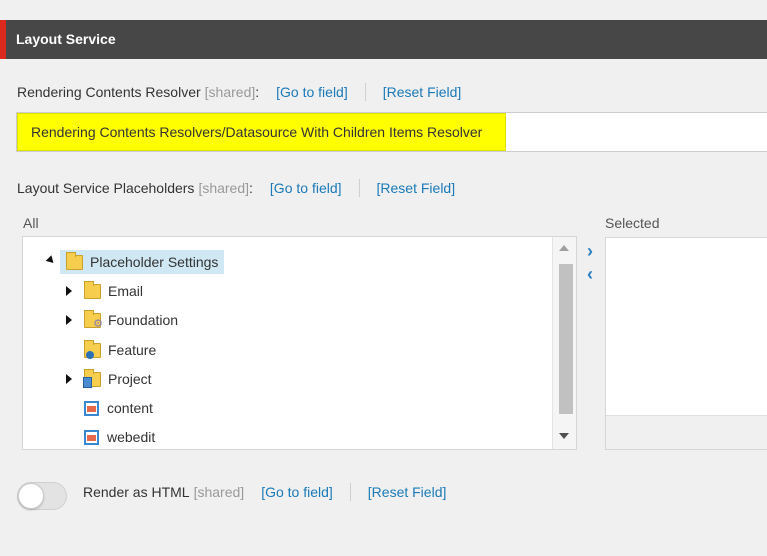 The width and height of the screenshot is (767, 556). Describe the element at coordinates (132, 350) in the screenshot. I see `tree-item-label: Feature` at that location.